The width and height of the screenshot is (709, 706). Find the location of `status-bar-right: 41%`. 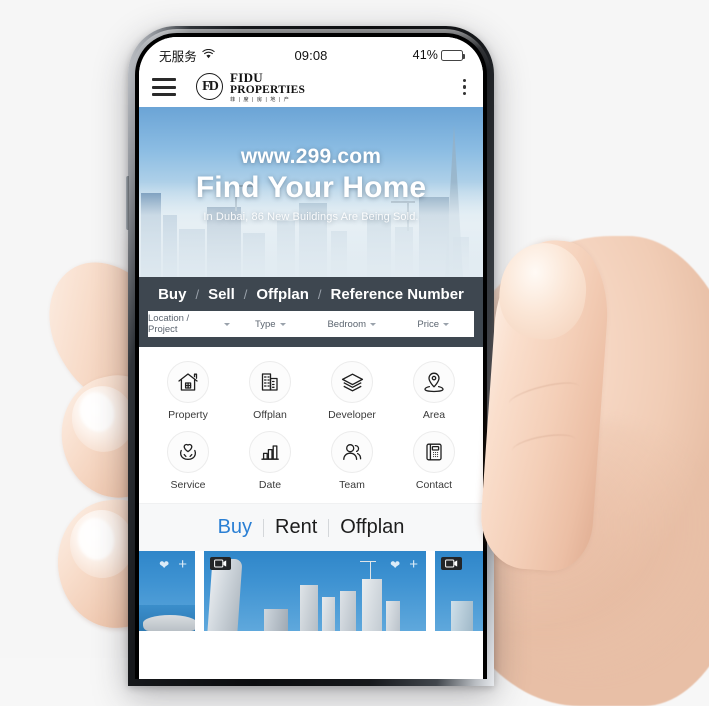

status-bar-right: 41% is located at coordinates (414, 55).